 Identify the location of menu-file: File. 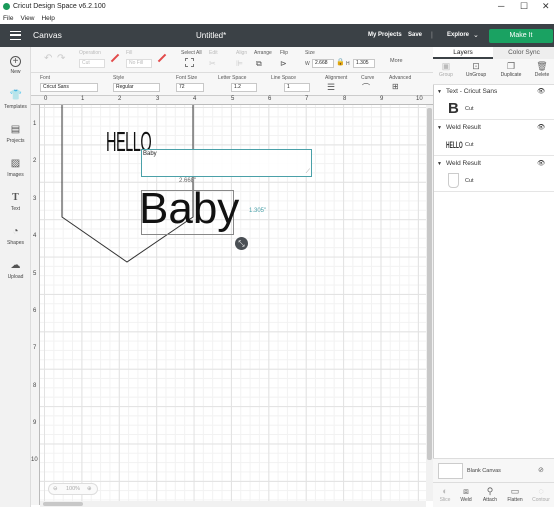
(8, 18).